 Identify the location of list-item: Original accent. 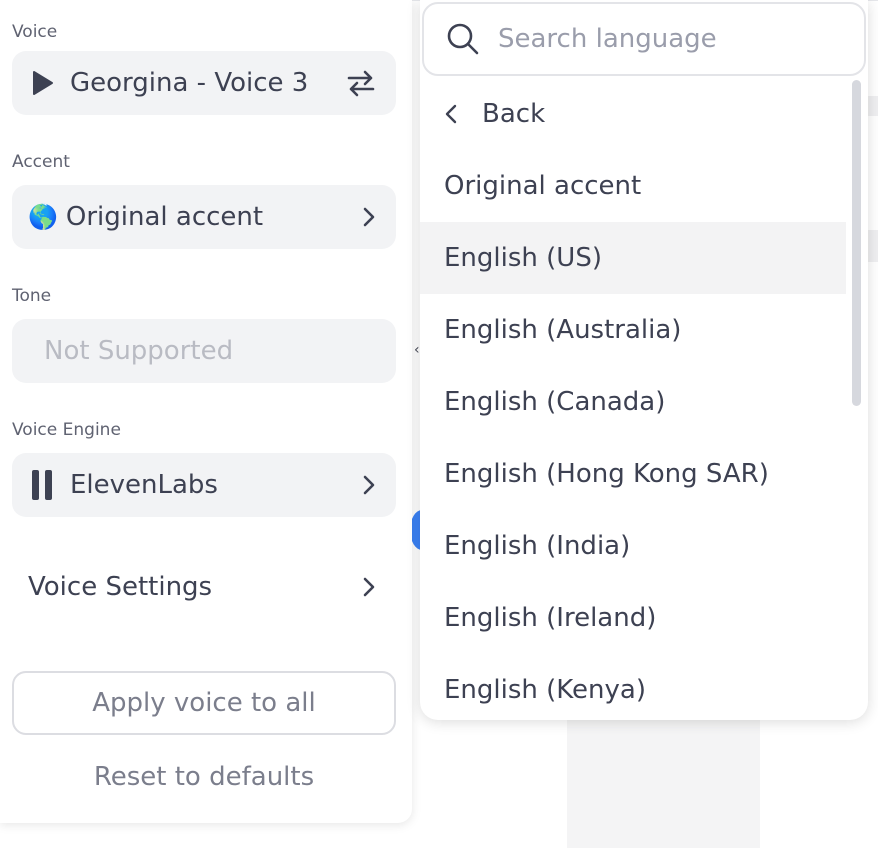
(633, 186).